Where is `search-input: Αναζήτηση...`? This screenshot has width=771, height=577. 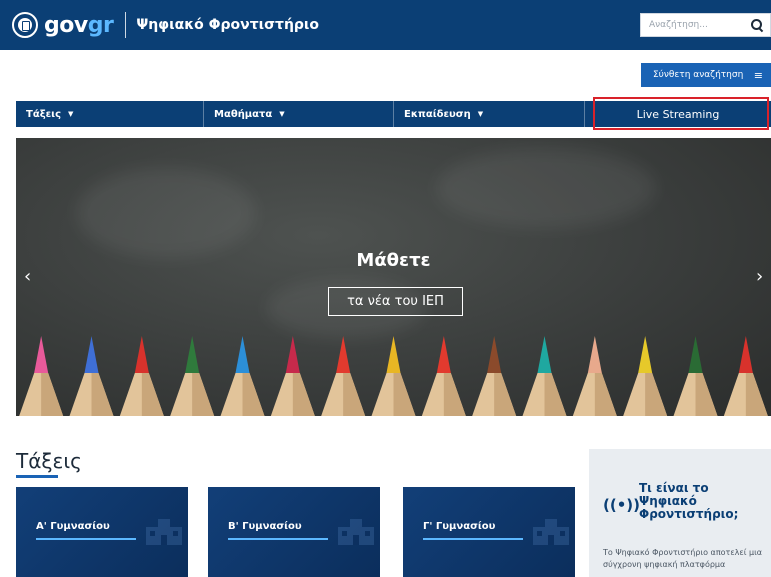
search-input: Αναζήτηση... is located at coordinates (705, 25).